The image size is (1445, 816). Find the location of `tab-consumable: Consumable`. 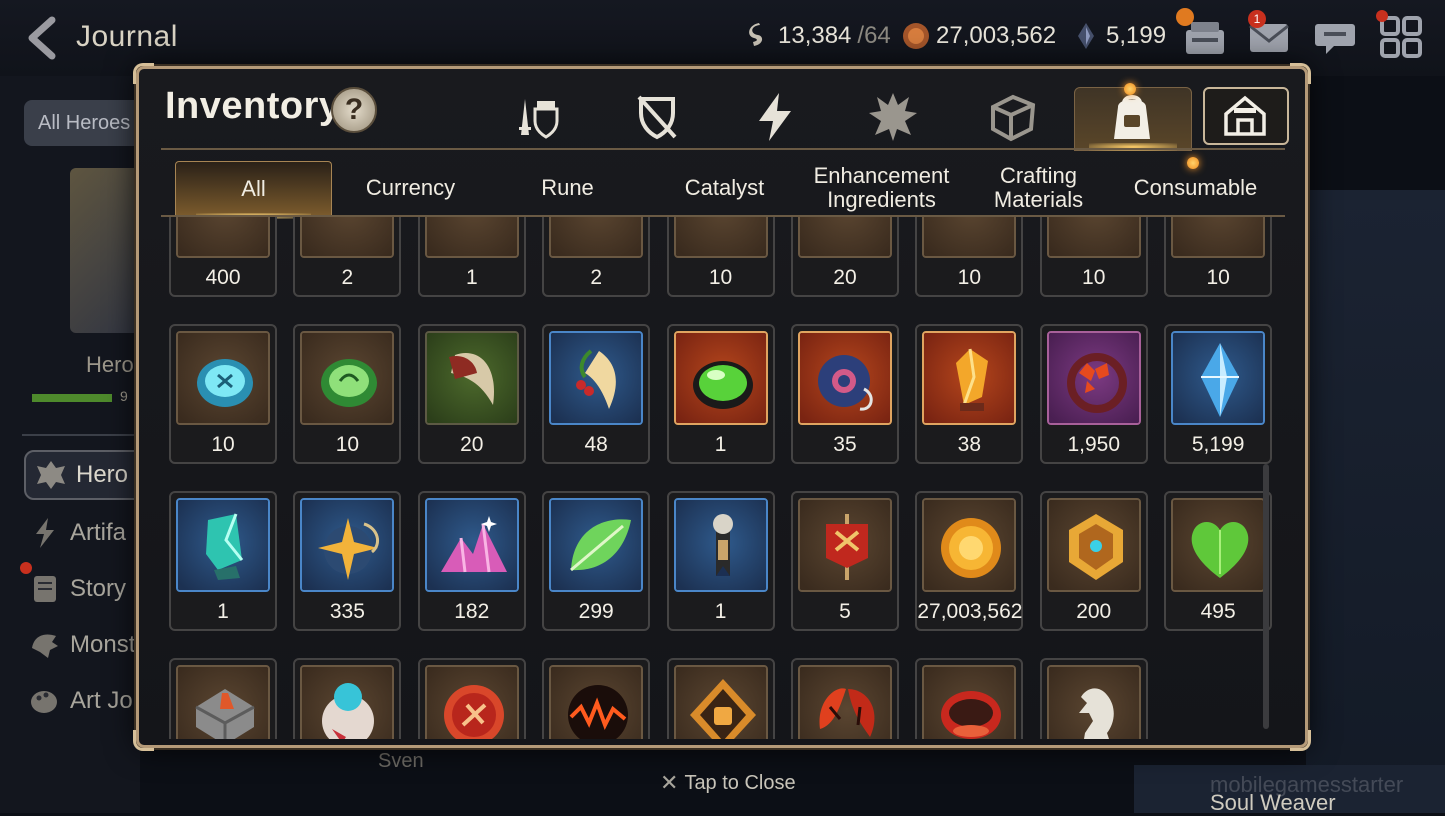

tab-consumable: Consumable is located at coordinates (1195, 188).